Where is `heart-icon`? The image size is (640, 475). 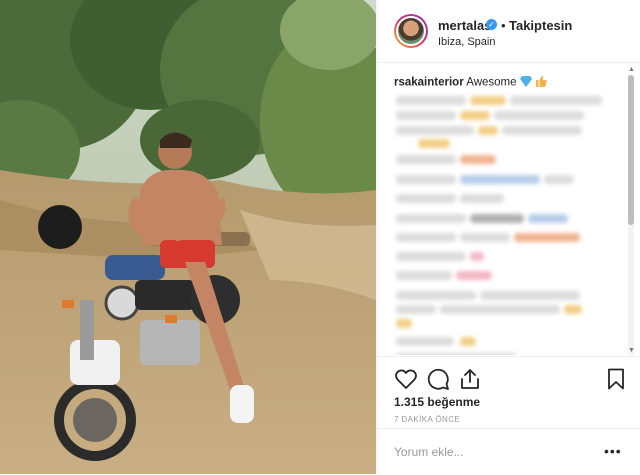 heart-icon is located at coordinates (406, 379).